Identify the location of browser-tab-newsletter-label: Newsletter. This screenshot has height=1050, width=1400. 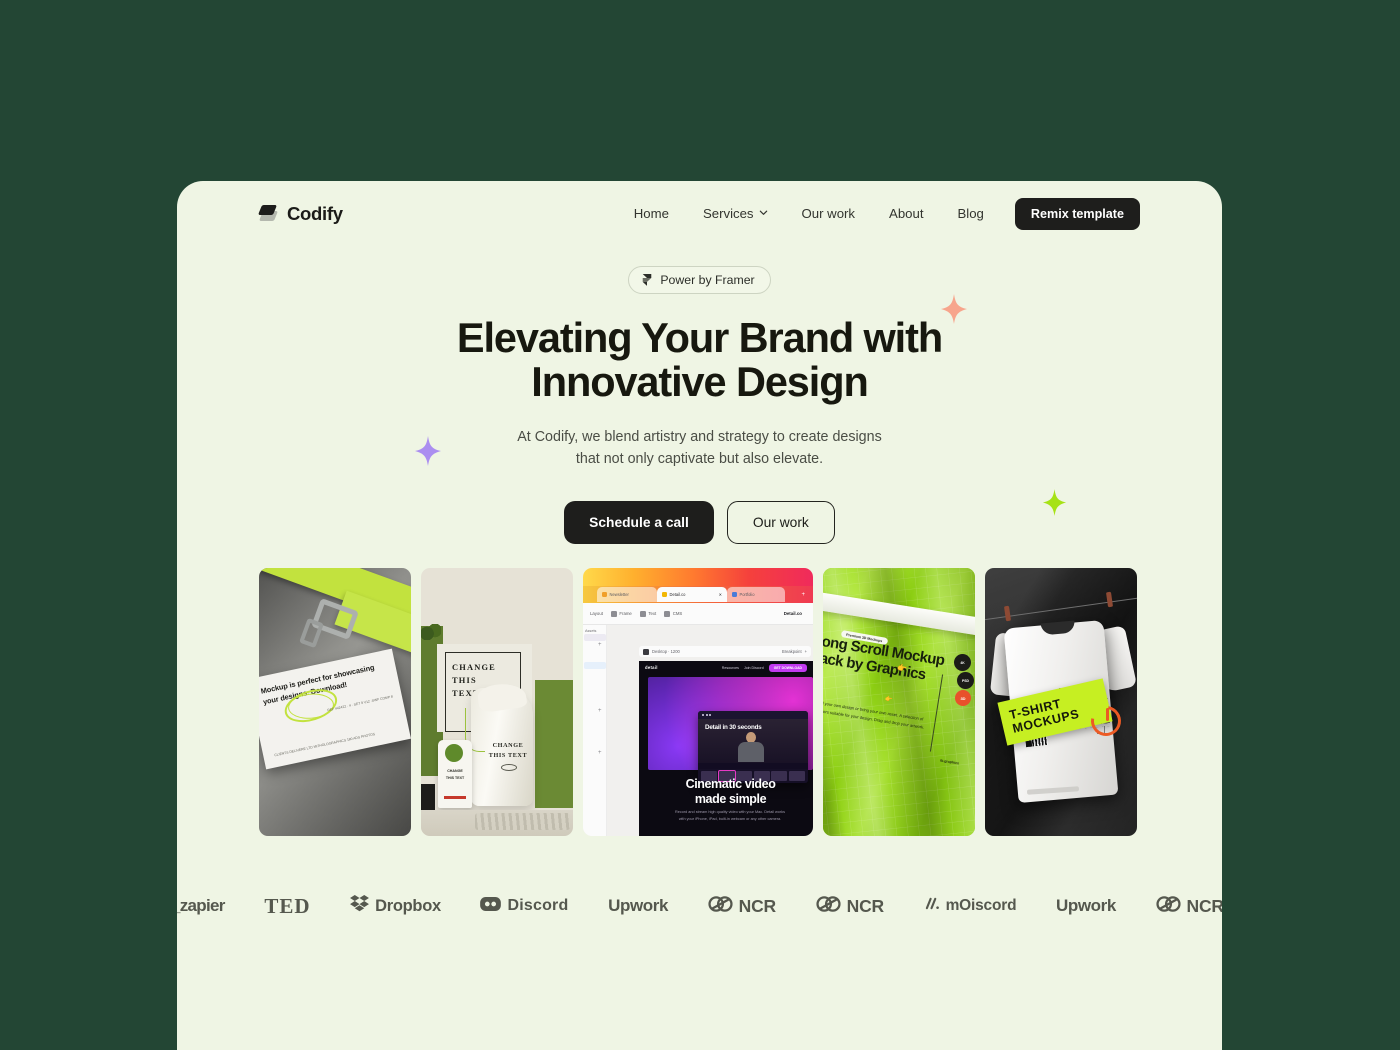
(619, 594).